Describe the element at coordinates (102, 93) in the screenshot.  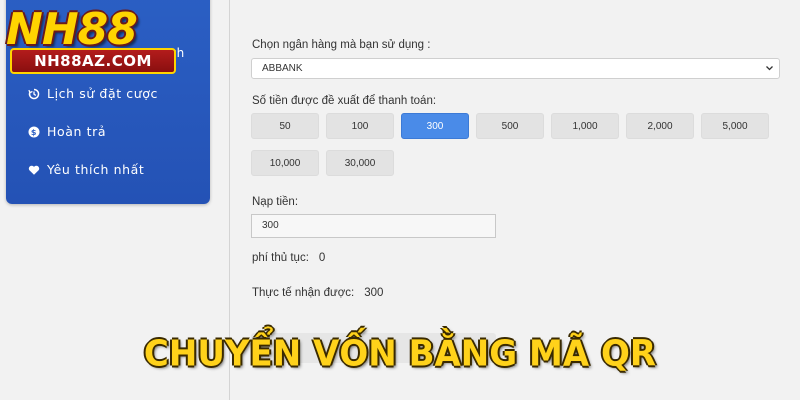
I see `sidebar-item-label: Lịch sử đặt cược` at that location.